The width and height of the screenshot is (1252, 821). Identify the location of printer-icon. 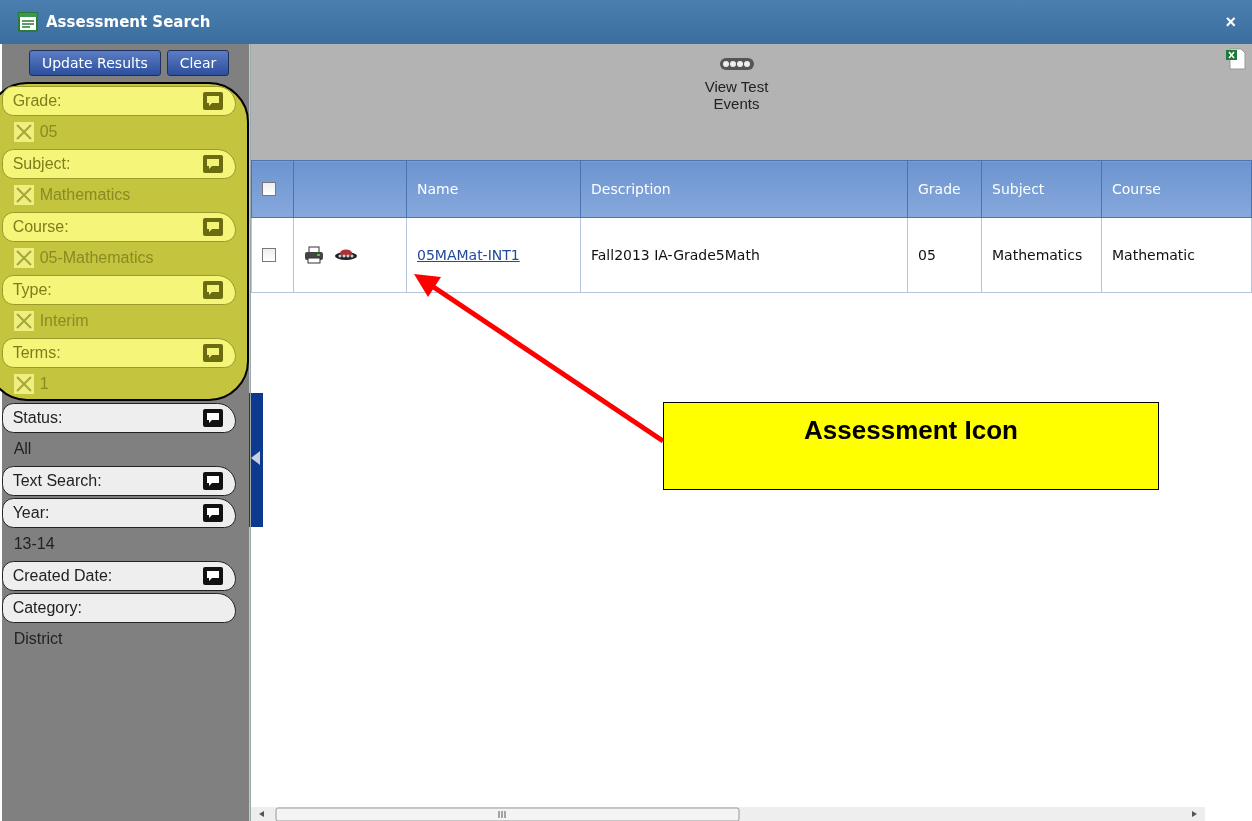
(314, 255).